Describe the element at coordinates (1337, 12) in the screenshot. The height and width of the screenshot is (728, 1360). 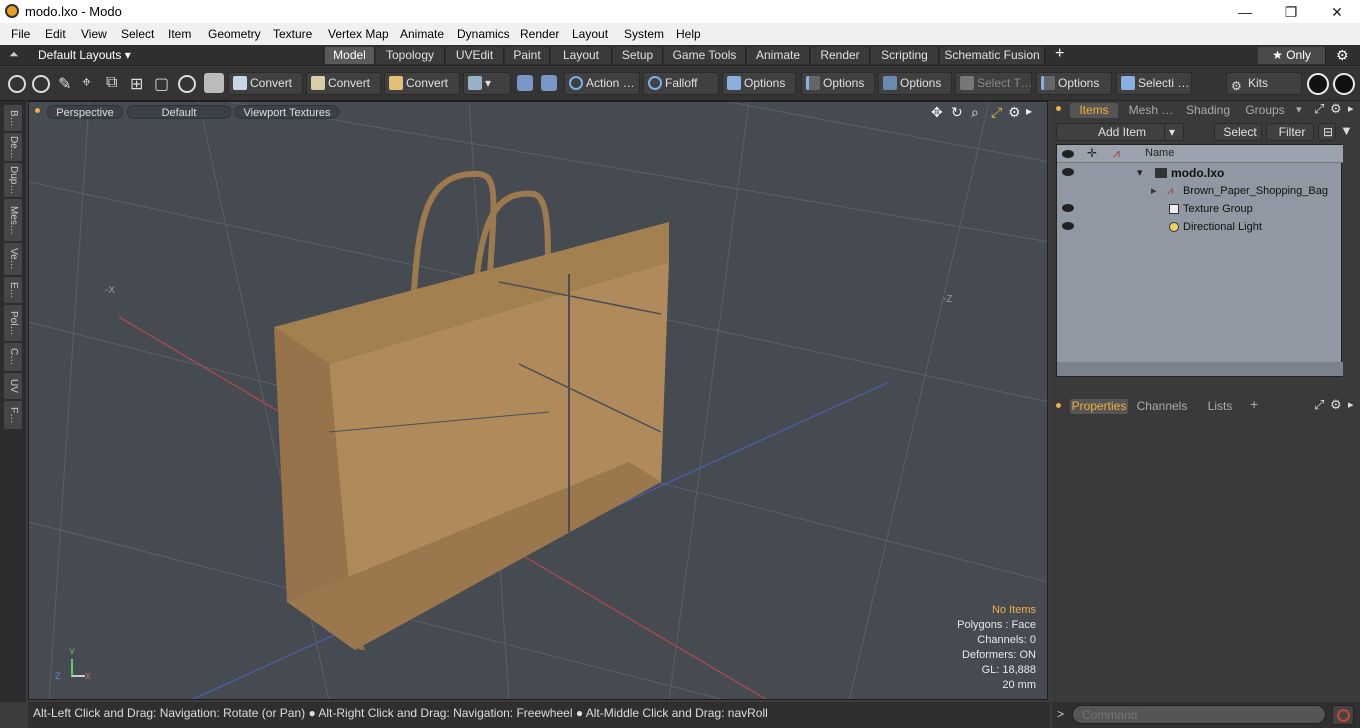
I see `close-button: ✕` at that location.